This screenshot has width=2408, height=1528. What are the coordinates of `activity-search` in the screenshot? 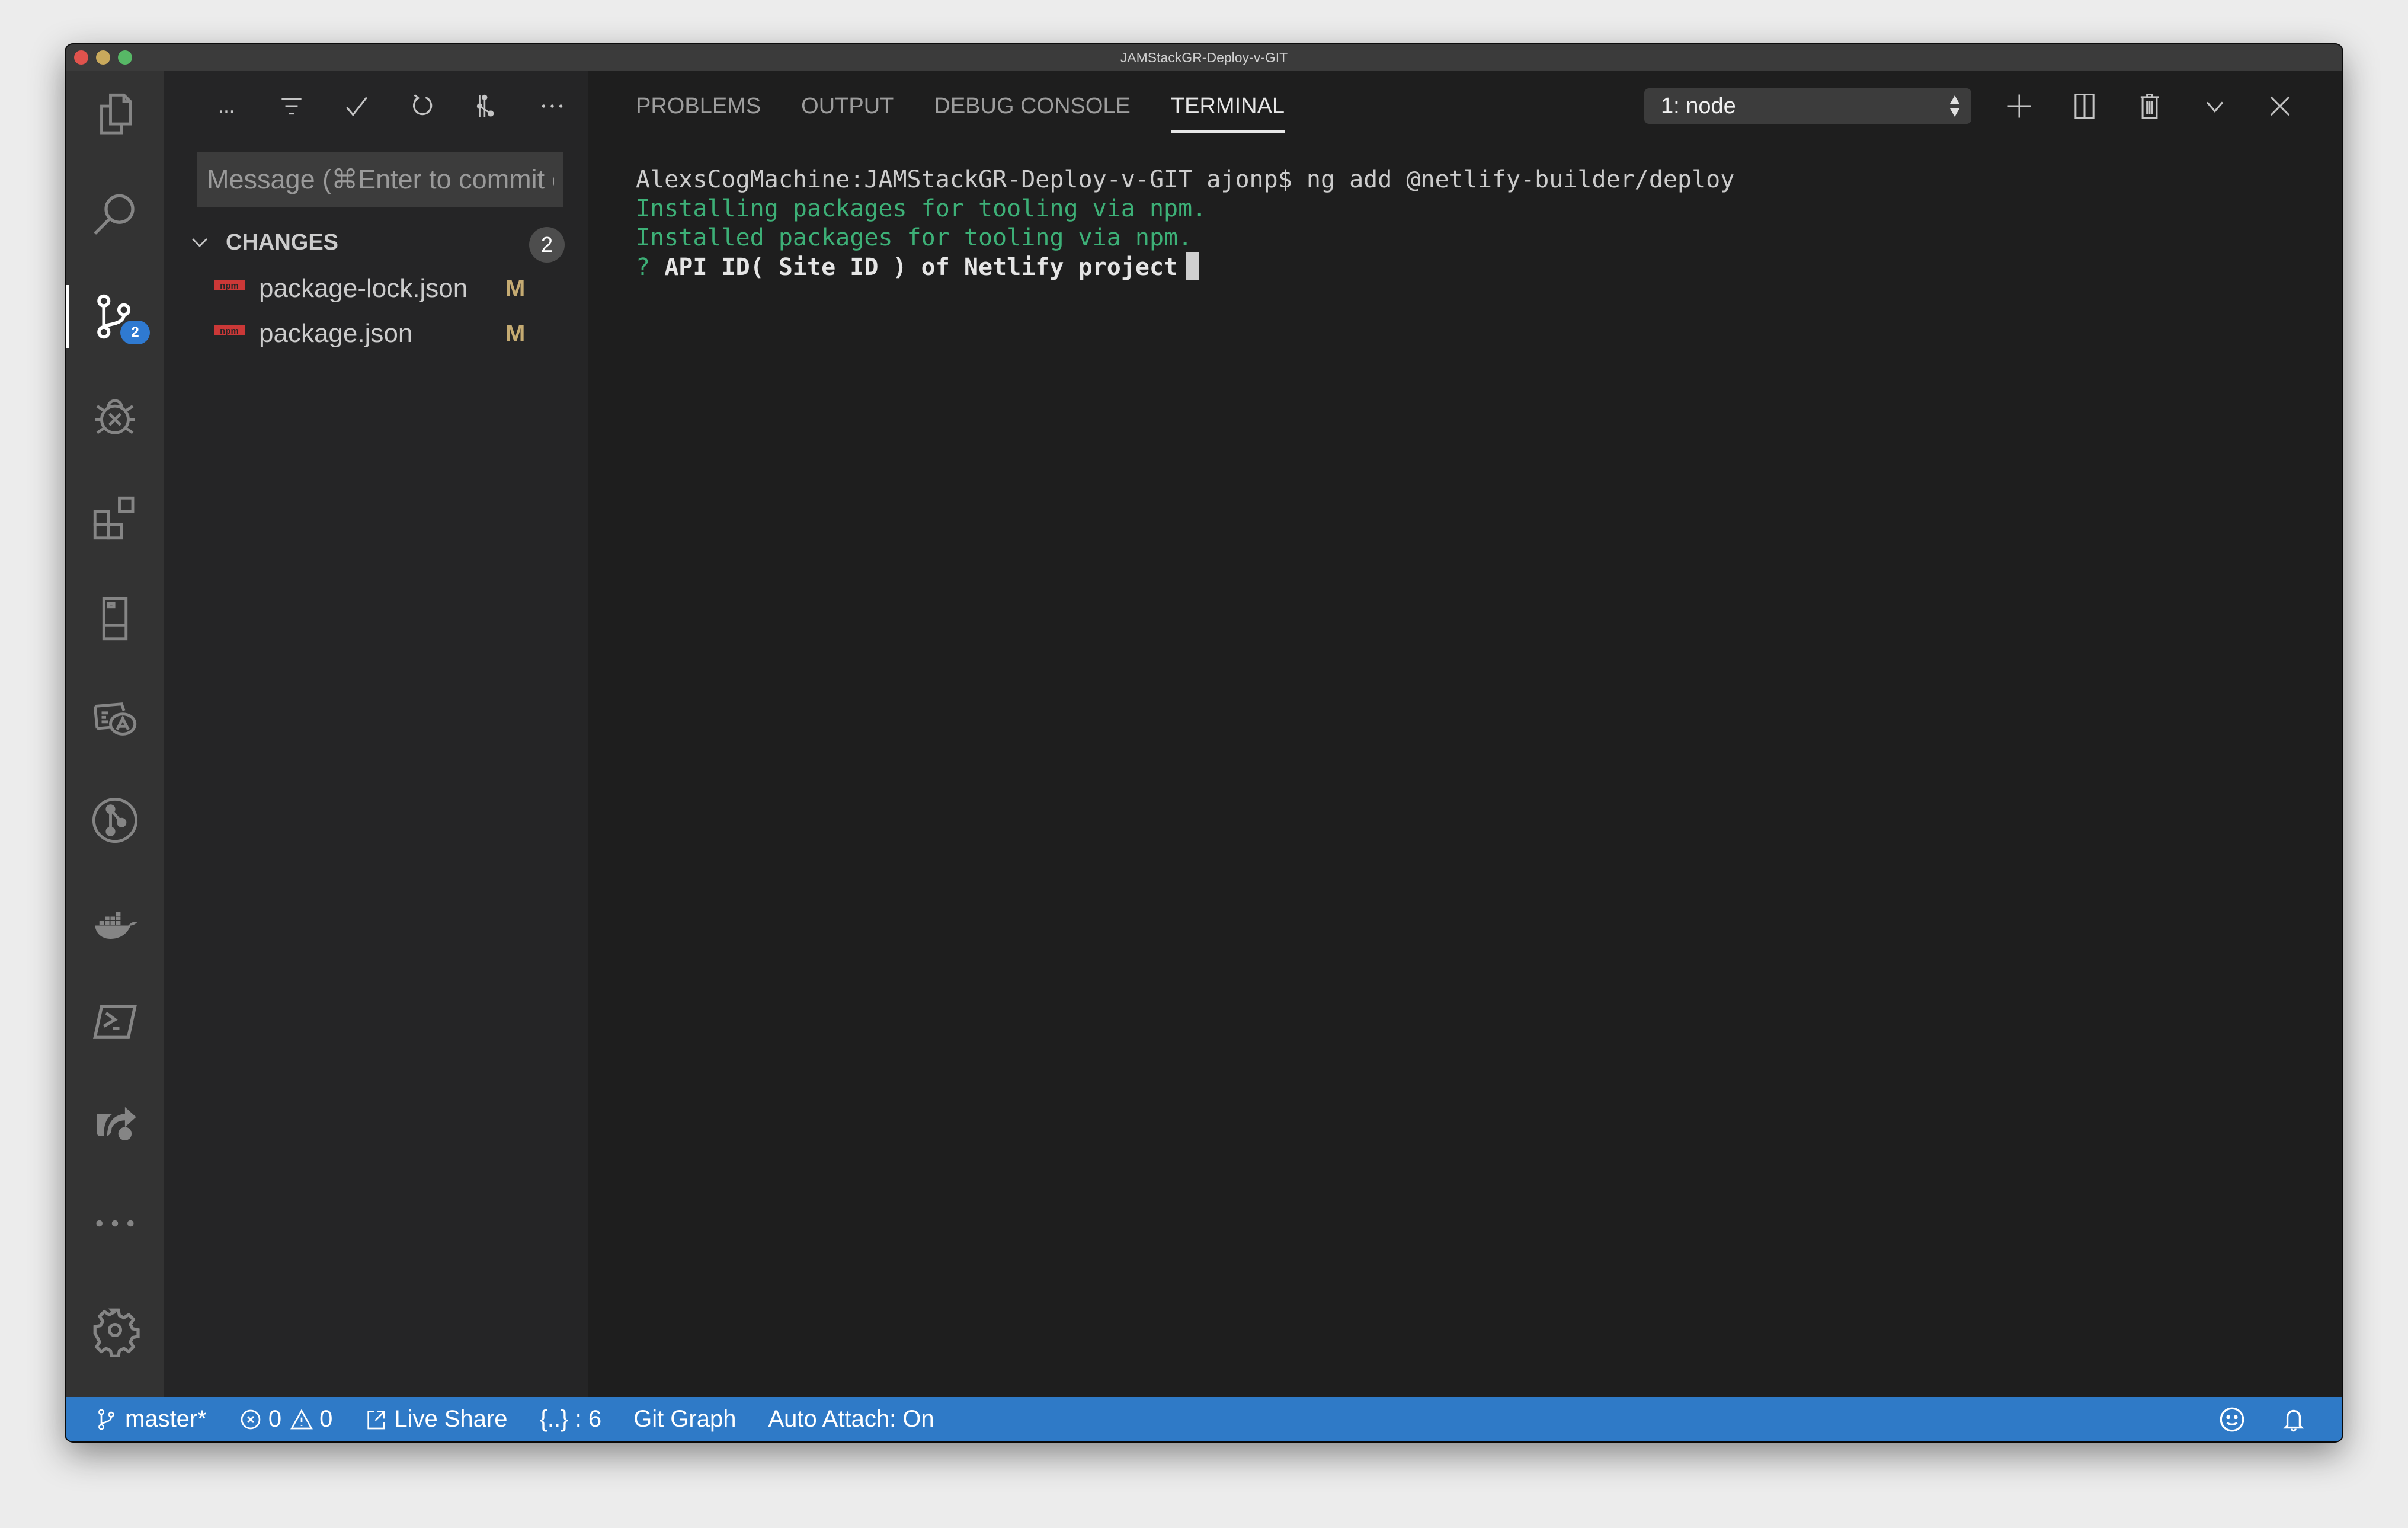 It's located at (115, 215).